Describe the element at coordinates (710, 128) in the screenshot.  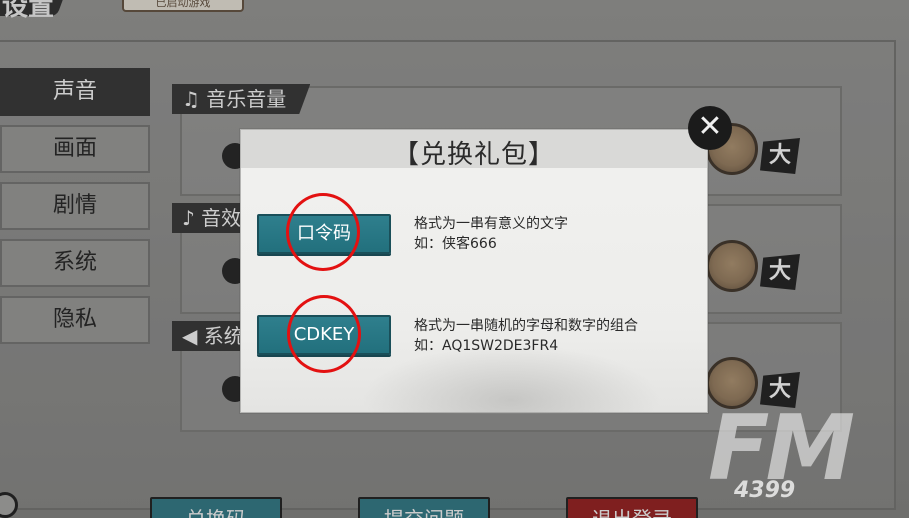
I see `close-icon: ✕` at that location.